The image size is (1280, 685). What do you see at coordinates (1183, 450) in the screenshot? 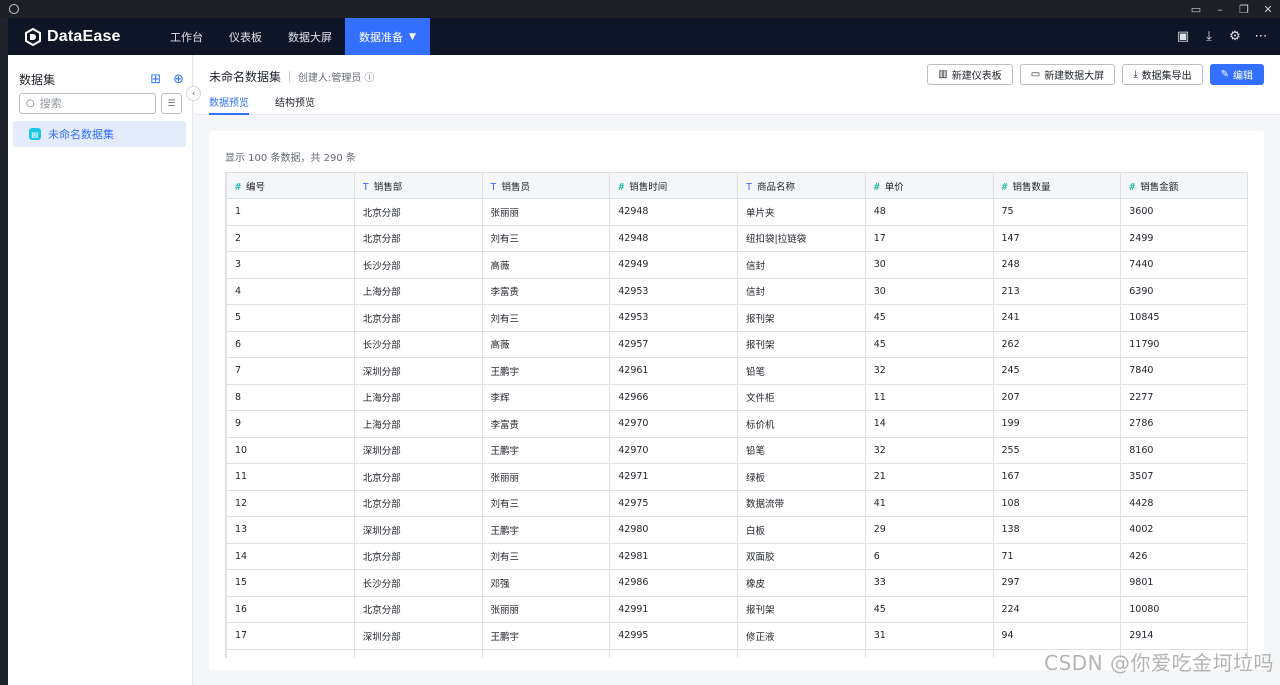
I see `table-cell: 8160` at bounding box center [1183, 450].